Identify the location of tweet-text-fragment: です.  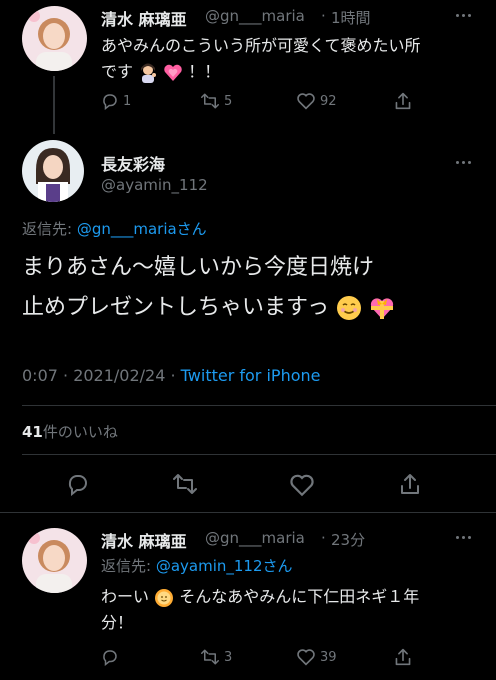
(117, 71).